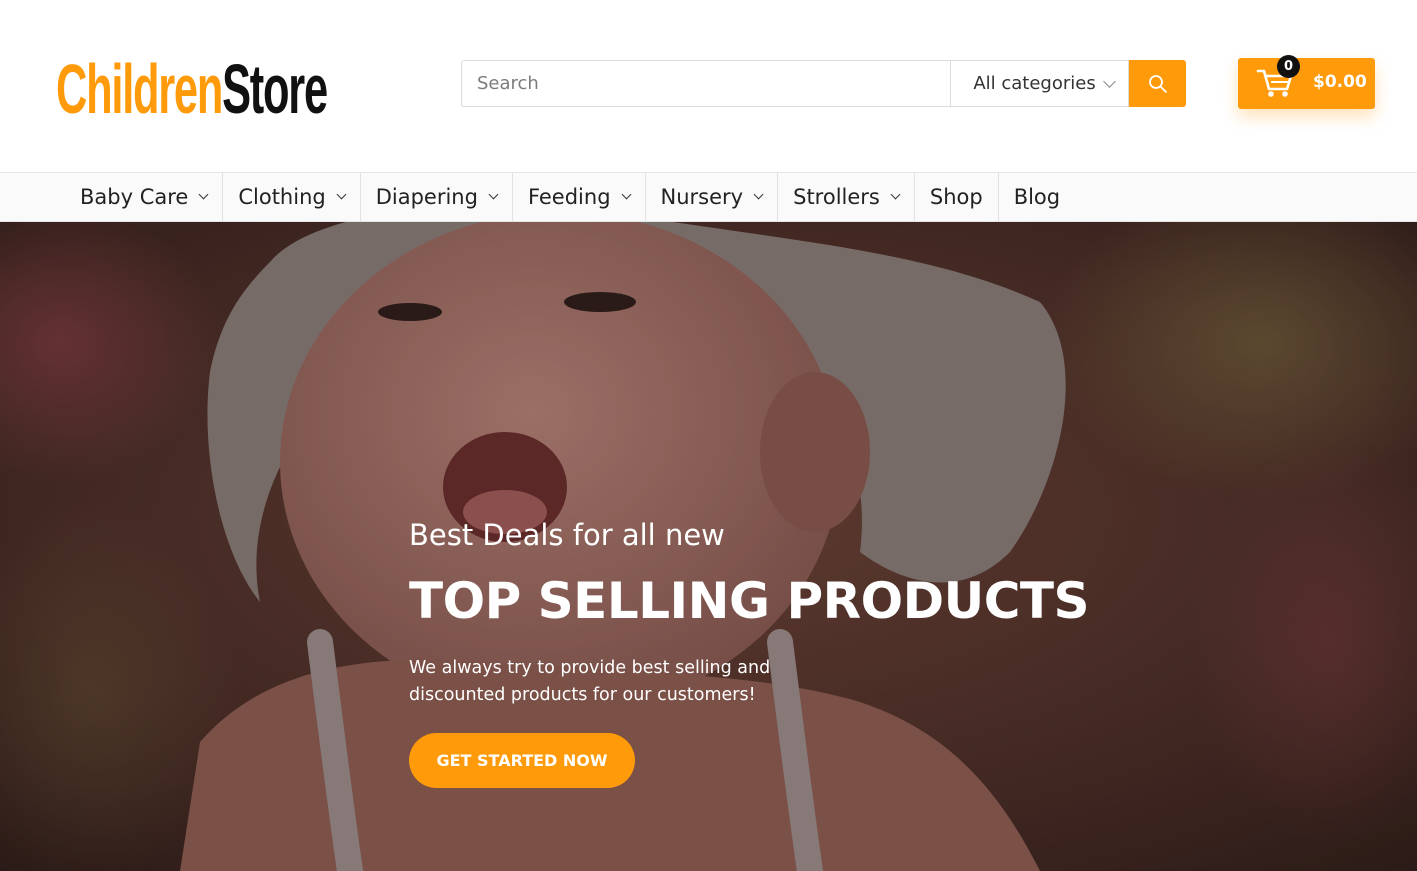  What do you see at coordinates (836, 197) in the screenshot?
I see `nav-item-label: Strollers` at bounding box center [836, 197].